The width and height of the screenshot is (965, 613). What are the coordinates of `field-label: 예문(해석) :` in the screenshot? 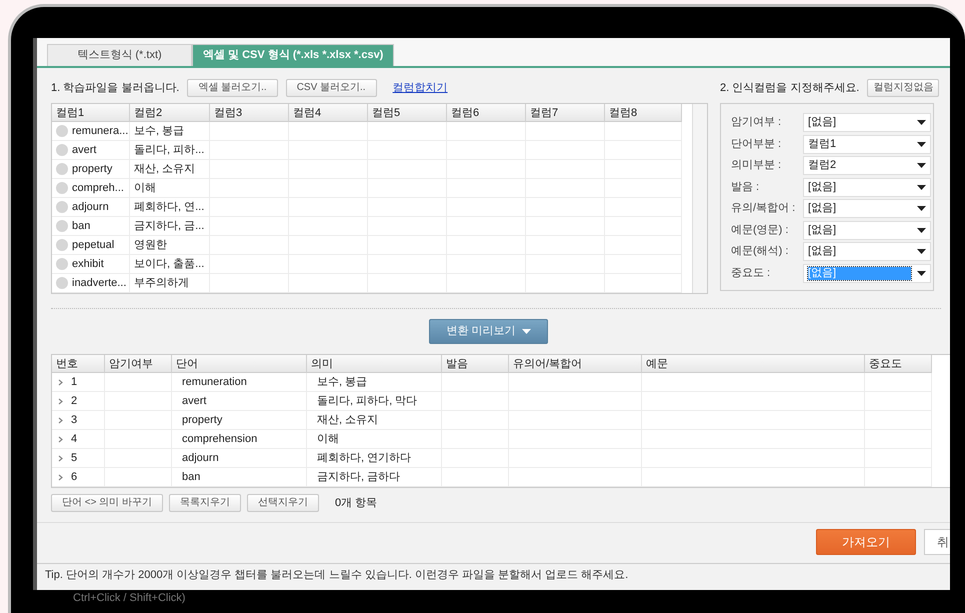 It's located at (760, 252).